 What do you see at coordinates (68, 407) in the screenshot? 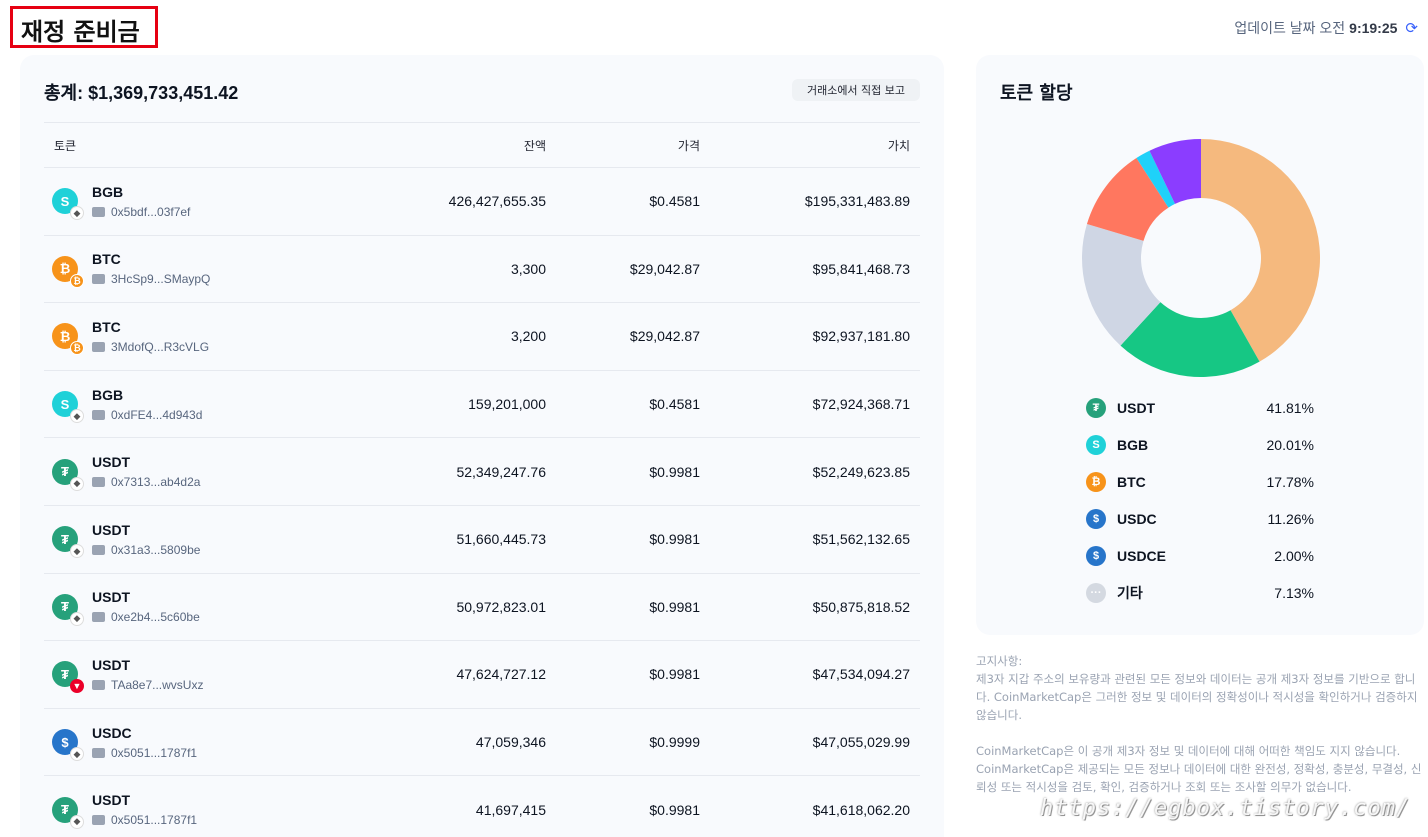
I see `bgb-icon: S ◆` at bounding box center [68, 407].